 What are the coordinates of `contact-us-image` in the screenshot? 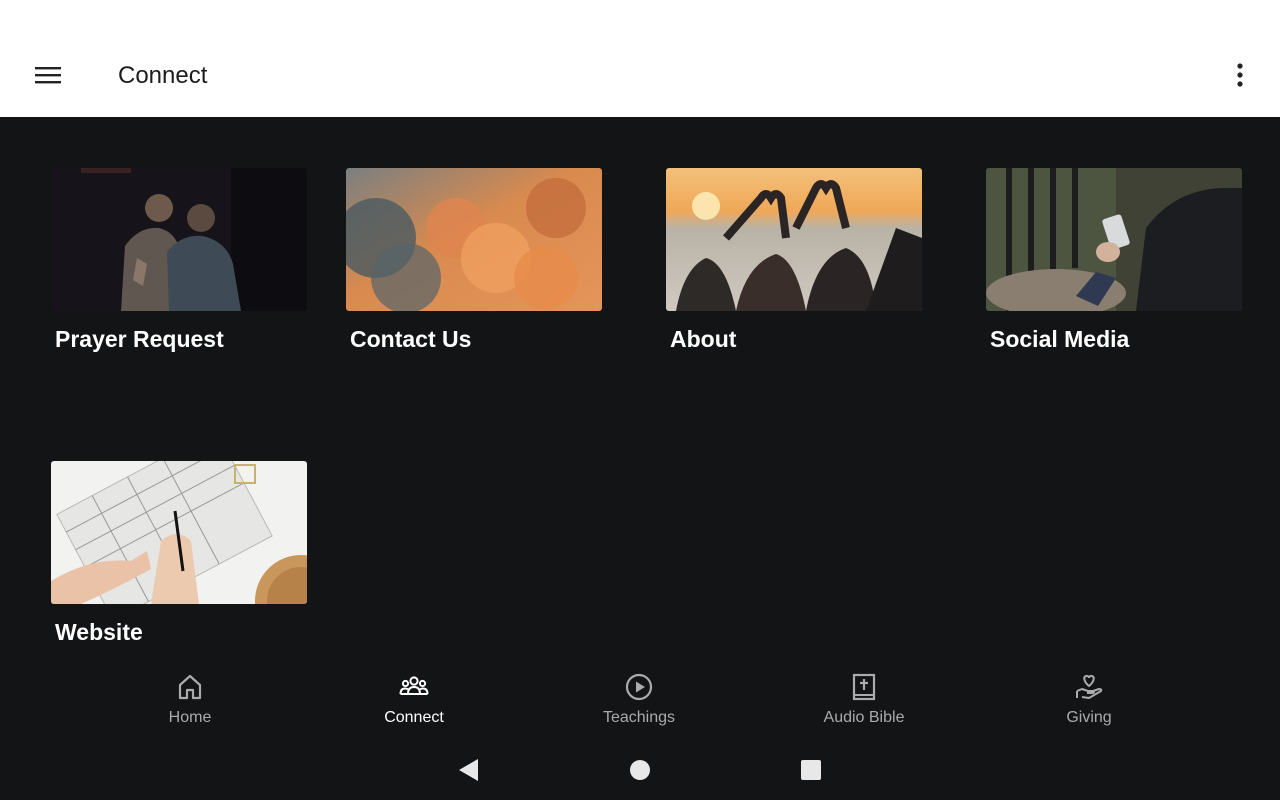 It's located at (474, 239).